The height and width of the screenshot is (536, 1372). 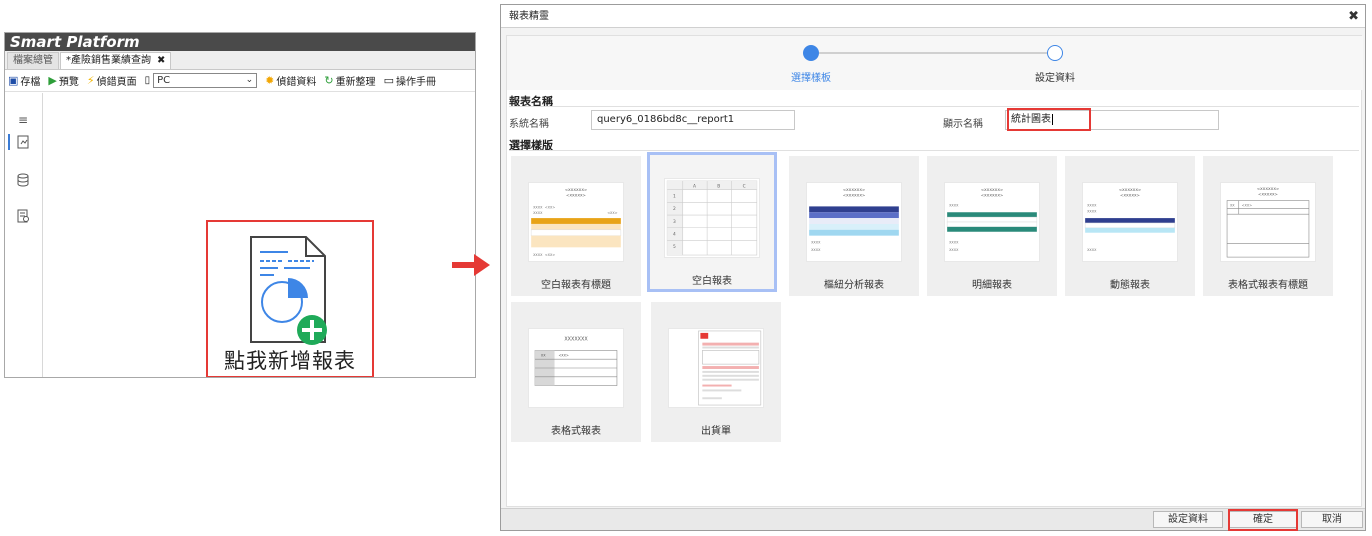 I want to click on template-table-with-title: <XXXXXX> <XXXXX> XX <XX> 表格式報表有標題, so click(x=1268, y=226).